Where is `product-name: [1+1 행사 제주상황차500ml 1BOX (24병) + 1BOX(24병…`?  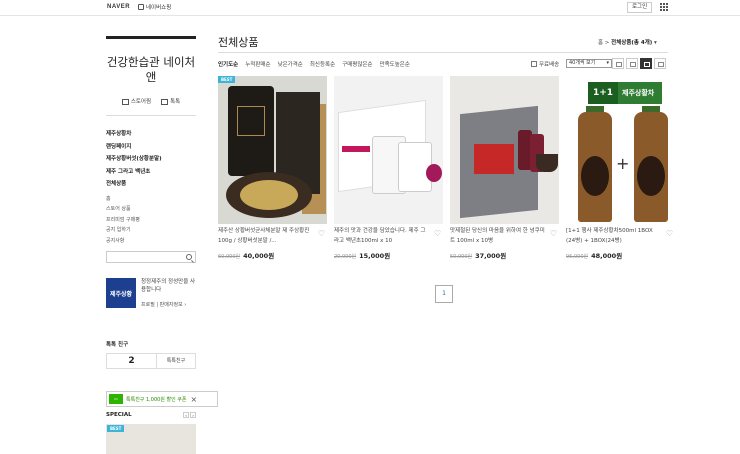 product-name: [1+1 행사 제주상황차500ml 1BOX (24병) + 1BOX(24병… is located at coordinates (614, 237).